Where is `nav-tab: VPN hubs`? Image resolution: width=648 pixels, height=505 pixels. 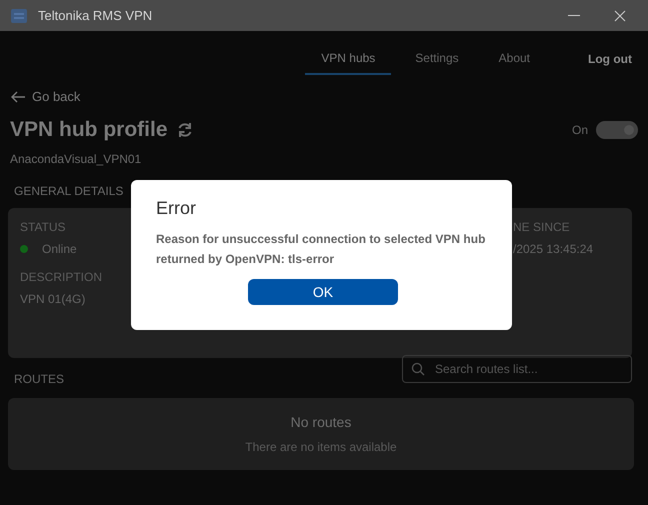 nav-tab: VPN hubs is located at coordinates (348, 59).